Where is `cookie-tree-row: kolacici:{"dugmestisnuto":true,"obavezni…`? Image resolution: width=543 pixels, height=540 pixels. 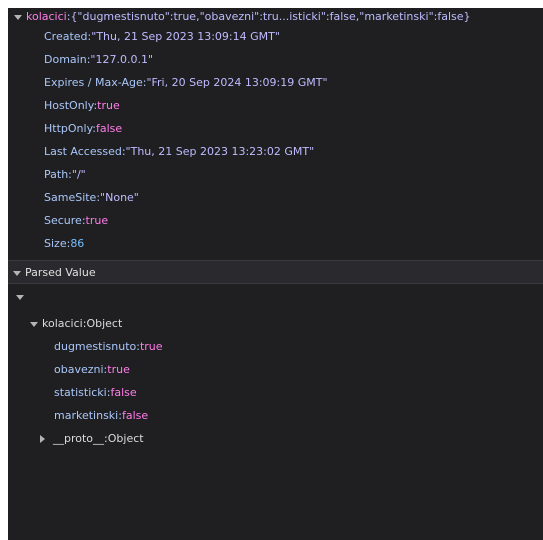
cookie-tree-row: kolacici:{"dugmestisnuto":true,"obavezni… is located at coordinates (242, 17).